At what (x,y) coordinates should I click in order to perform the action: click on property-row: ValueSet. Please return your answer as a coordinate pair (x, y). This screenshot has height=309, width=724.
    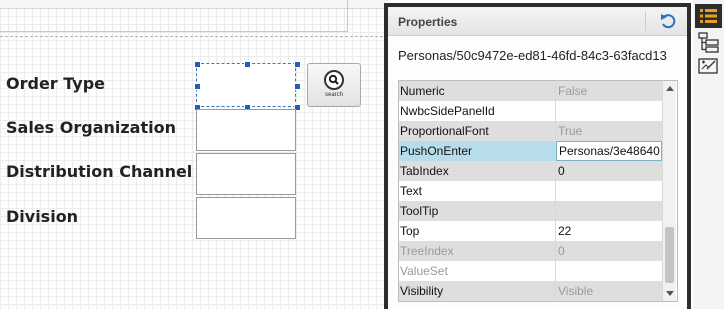
    Looking at the image, I should click on (530, 271).